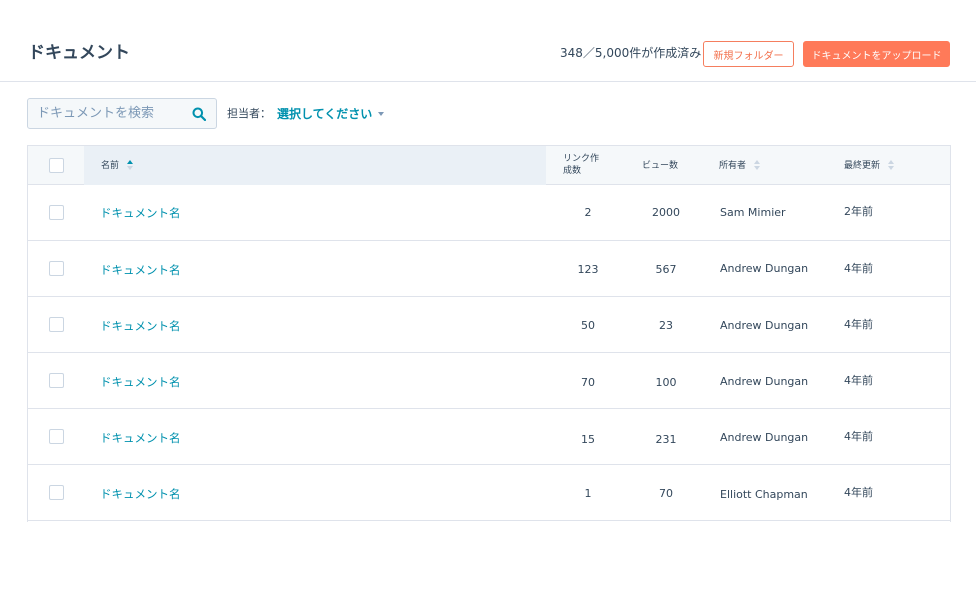  I want to click on owner-name: Sam Mimier, so click(753, 212).